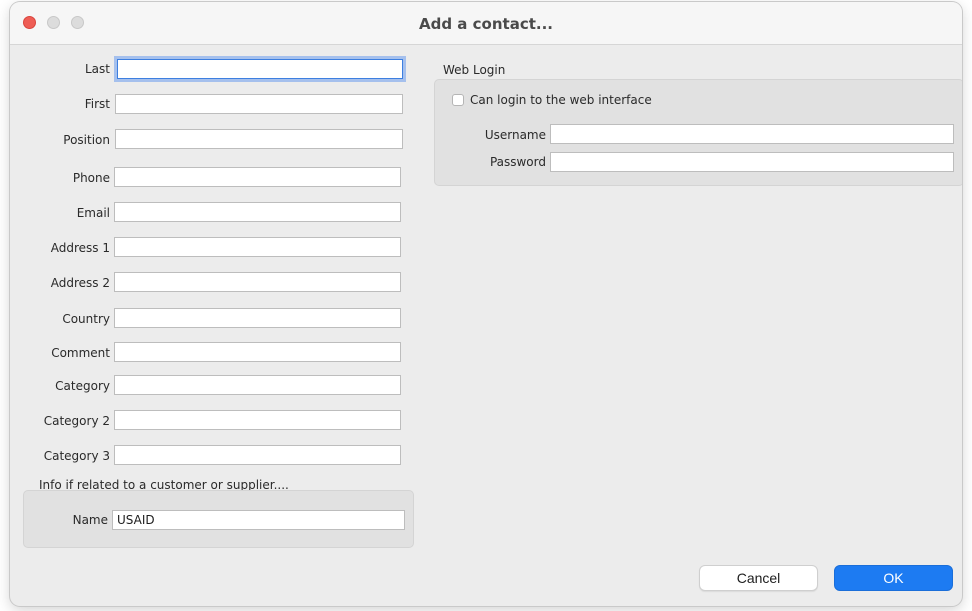 This screenshot has height=611, width=972. What do you see at coordinates (758, 578) in the screenshot?
I see `cancel-button: Cancel` at bounding box center [758, 578].